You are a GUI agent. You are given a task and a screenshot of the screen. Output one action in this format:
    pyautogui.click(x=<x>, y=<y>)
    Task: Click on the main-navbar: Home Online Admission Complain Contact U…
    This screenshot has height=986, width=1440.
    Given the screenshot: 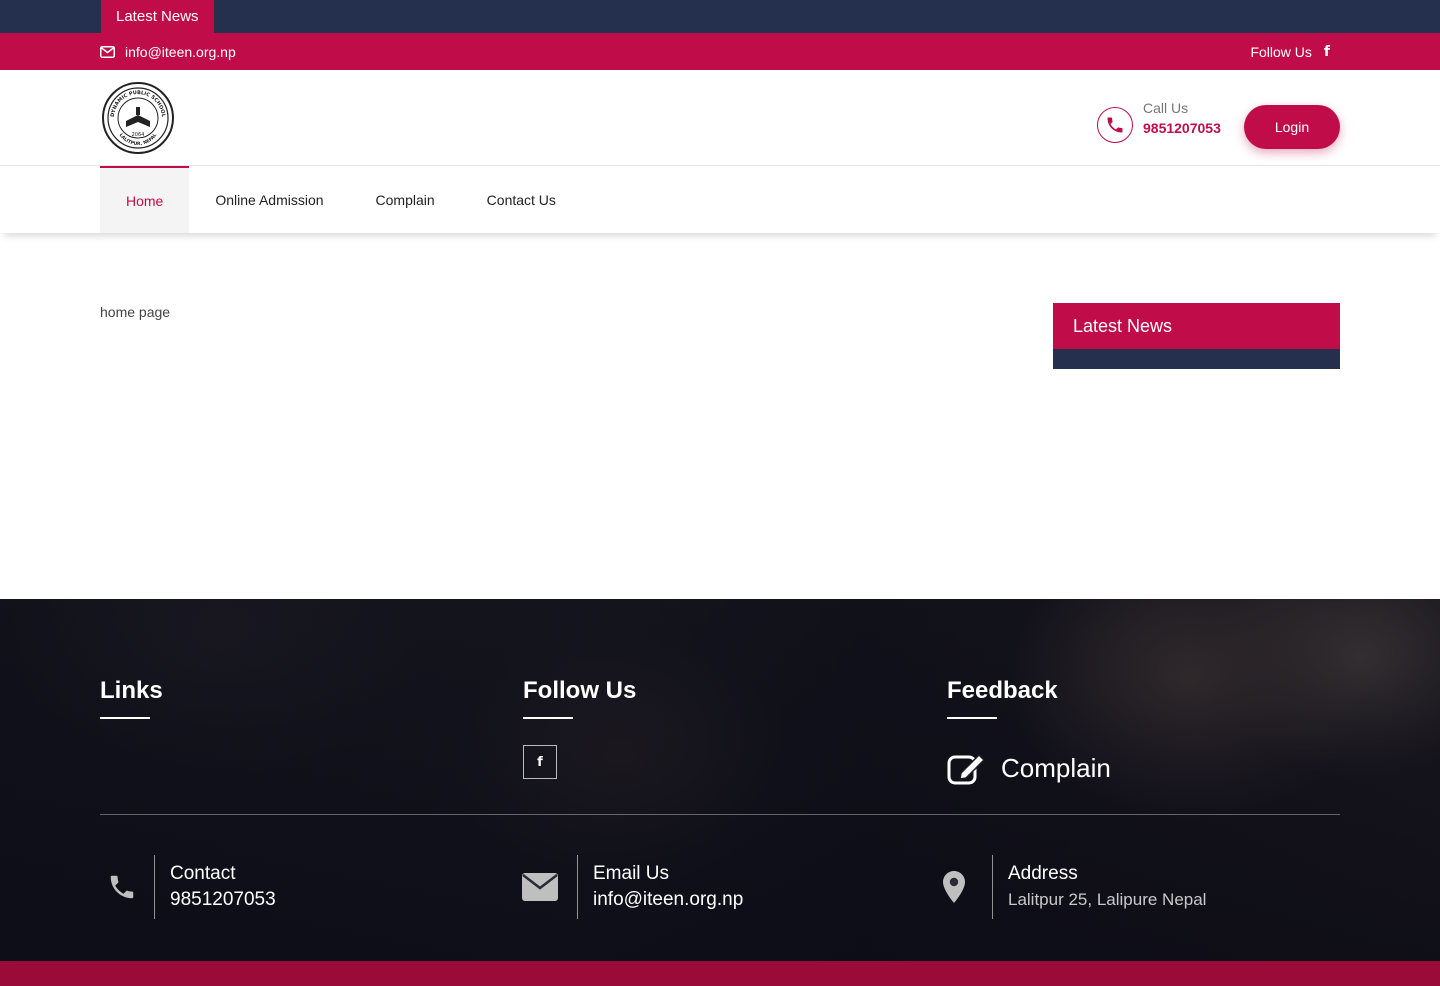 What is the action you would take?
    pyautogui.click(x=720, y=199)
    